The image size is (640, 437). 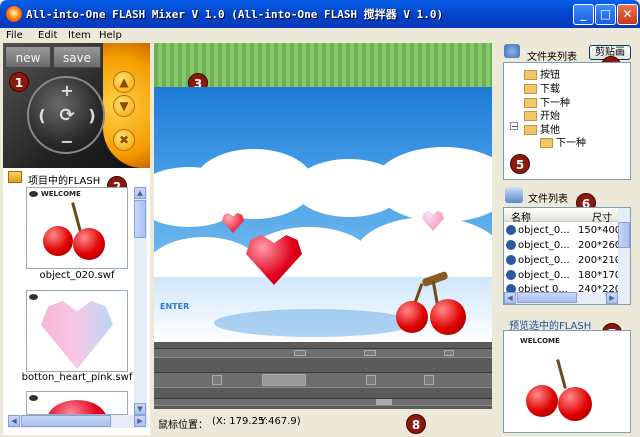 I want to click on new-button: new, so click(x=28, y=57).